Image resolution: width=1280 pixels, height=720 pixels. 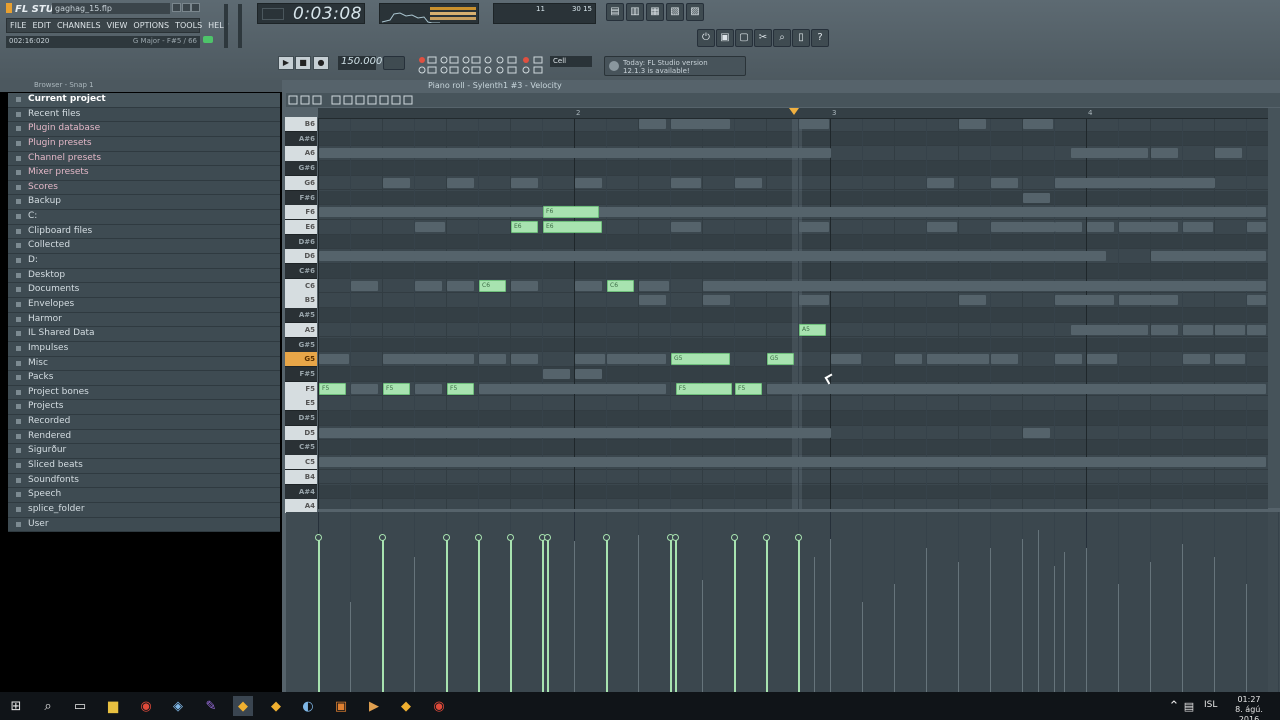 What do you see at coordinates (144, 173) in the screenshot?
I see `browser-item-mixer-presets: Mixer presets` at bounding box center [144, 173].